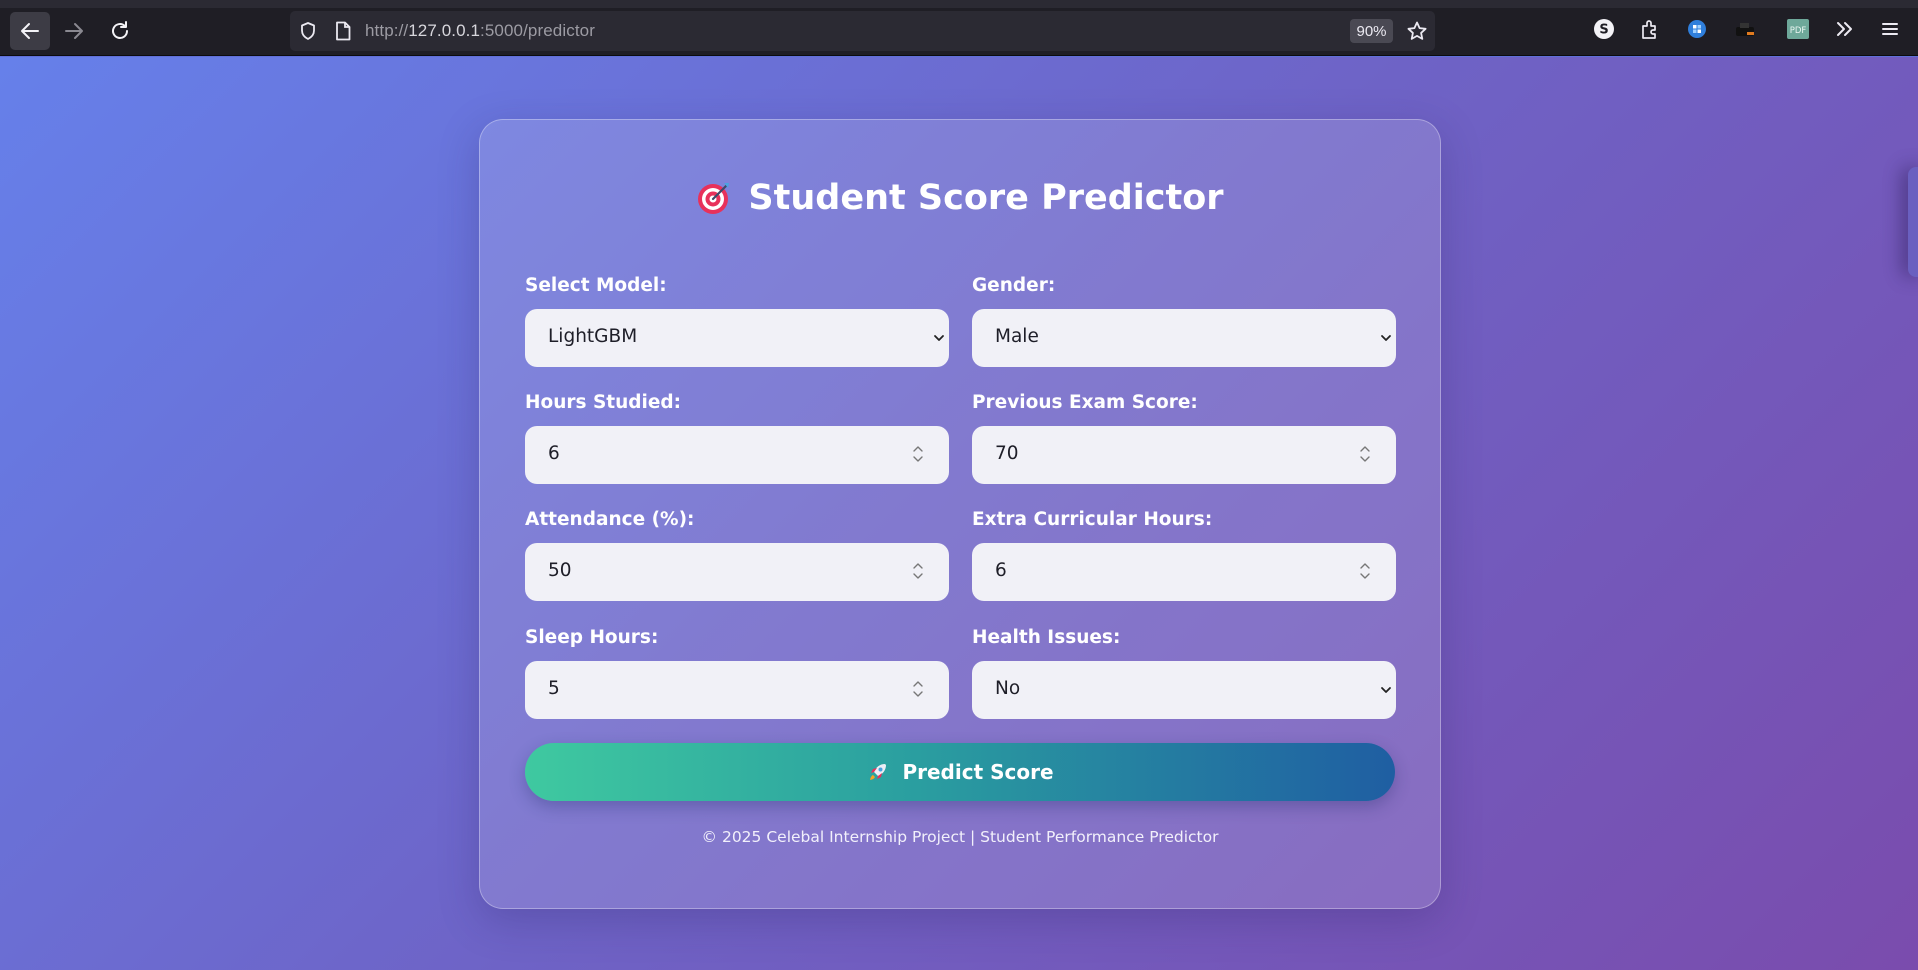 The height and width of the screenshot is (970, 1918). What do you see at coordinates (593, 336) in the screenshot?
I see `model-select-value: LightGBM` at bounding box center [593, 336].